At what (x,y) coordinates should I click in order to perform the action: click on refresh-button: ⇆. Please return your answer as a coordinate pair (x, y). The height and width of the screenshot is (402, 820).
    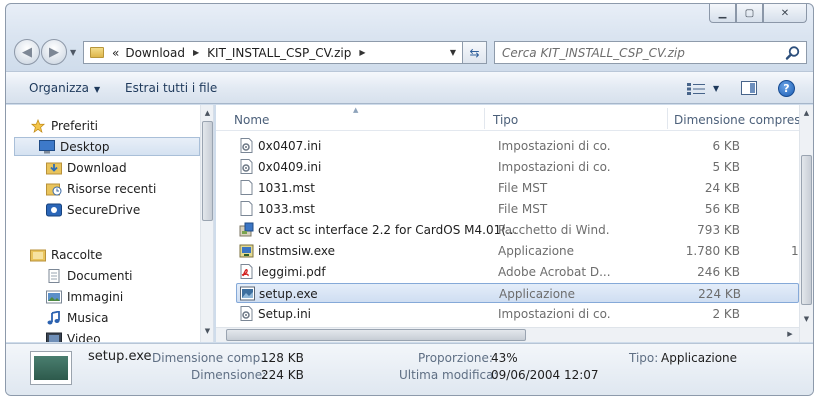
    Looking at the image, I should click on (475, 52).